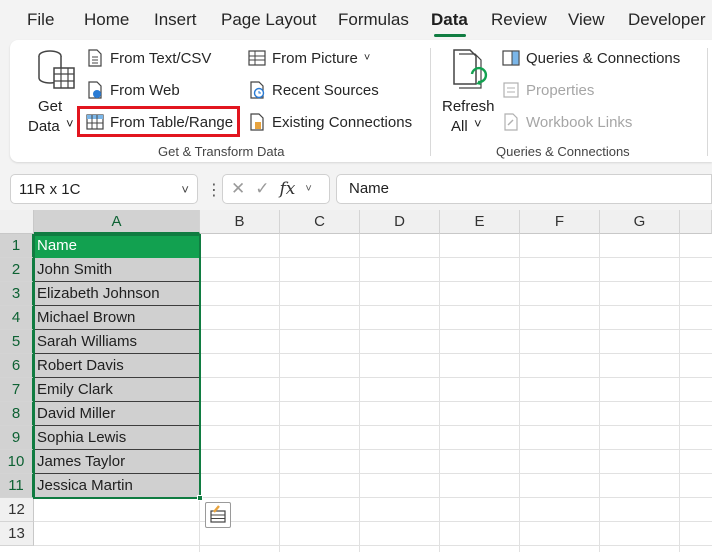  What do you see at coordinates (17, 318) in the screenshot?
I see `row-header-4: 4` at bounding box center [17, 318].